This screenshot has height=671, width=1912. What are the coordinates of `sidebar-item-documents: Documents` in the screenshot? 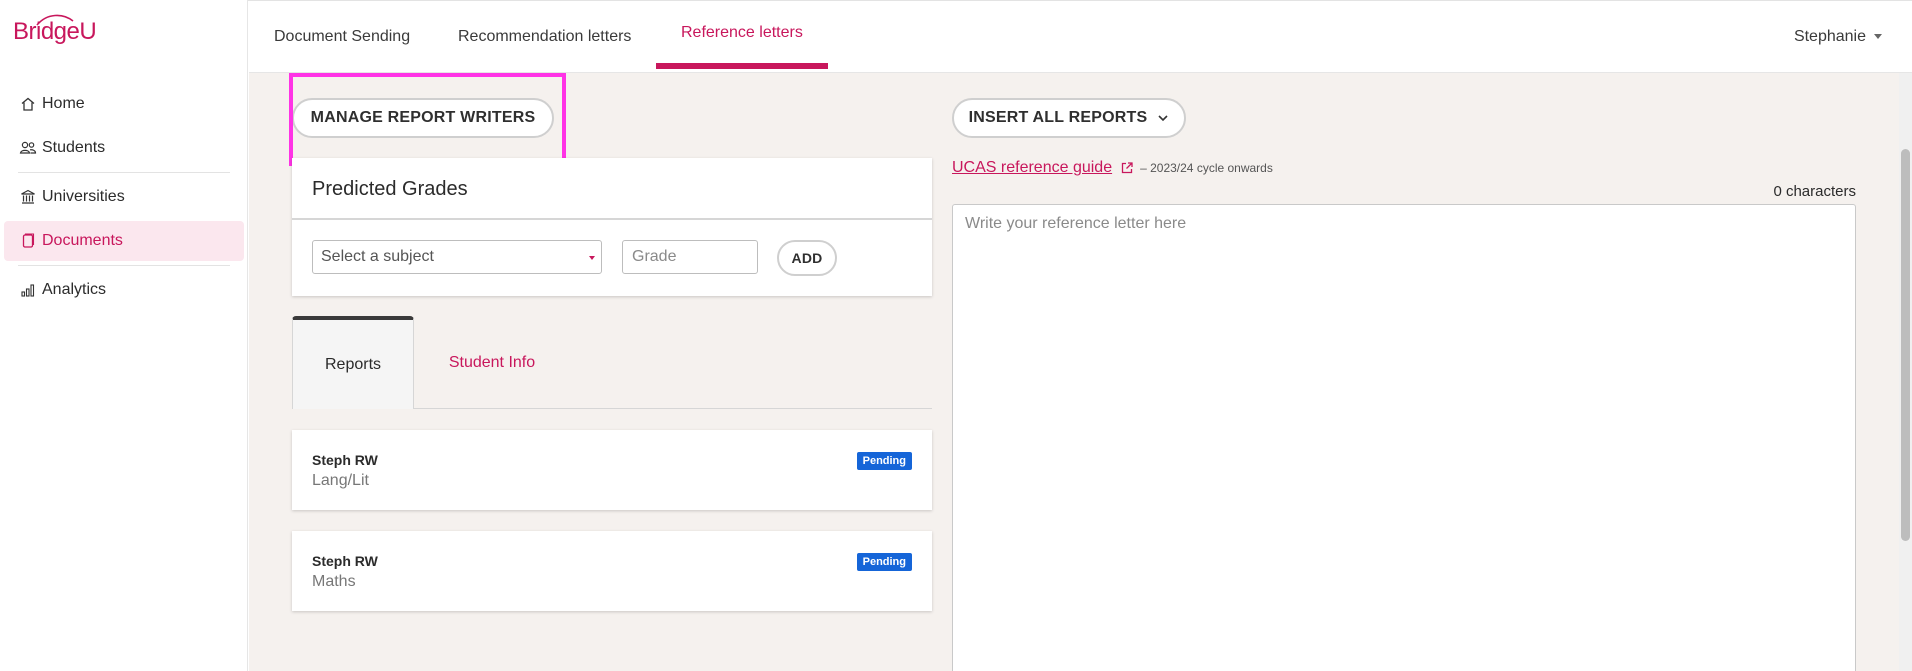 It's located at (124, 241).